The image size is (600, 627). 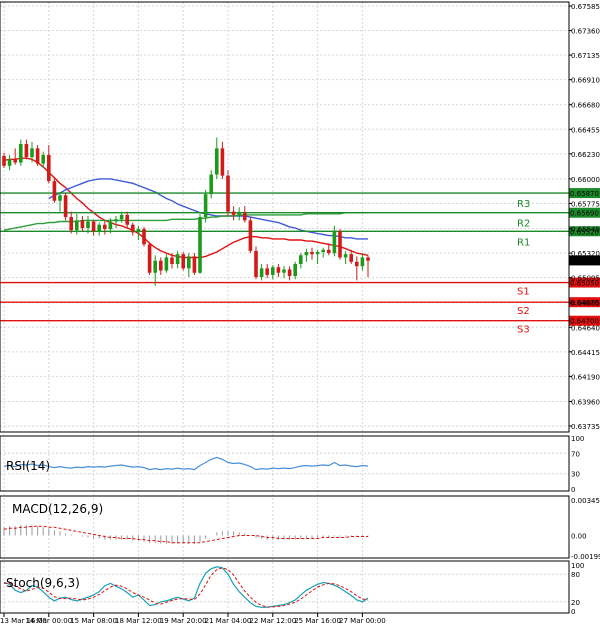 What do you see at coordinates (585, 402) in the screenshot?
I see `price-tick-label: 0.63960` at bounding box center [585, 402].